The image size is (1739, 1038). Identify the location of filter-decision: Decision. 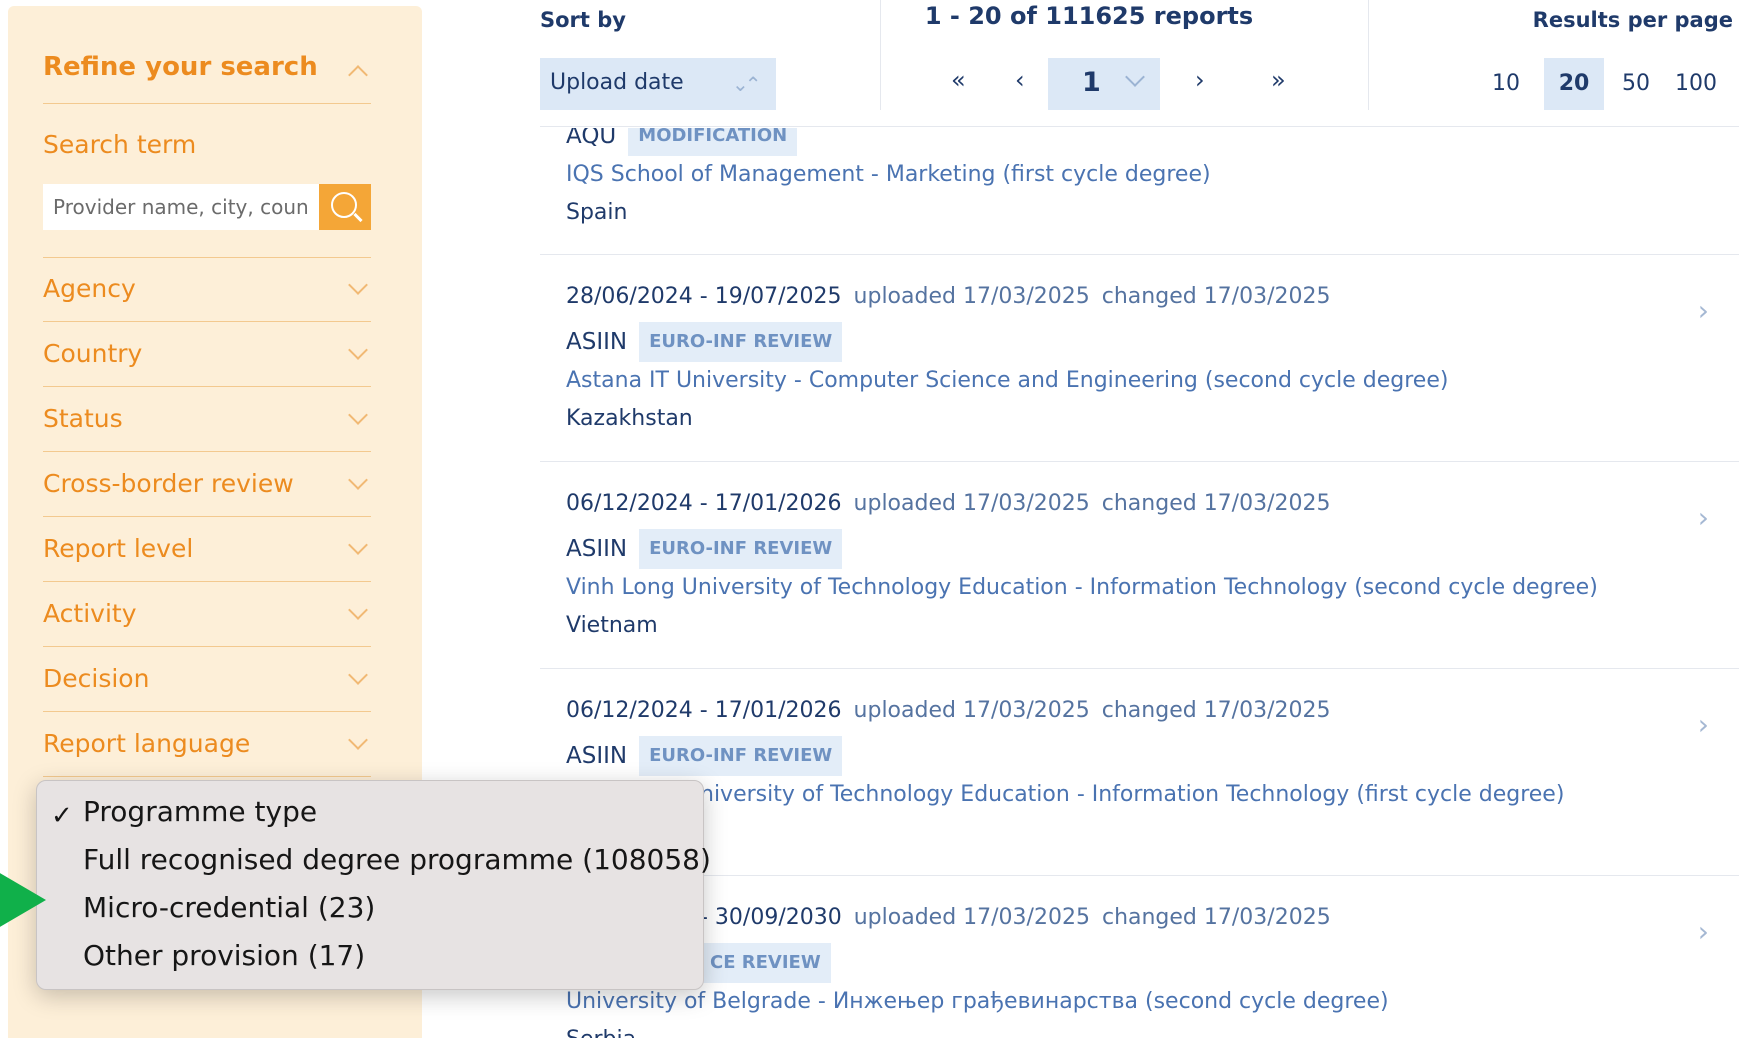
(207, 680).